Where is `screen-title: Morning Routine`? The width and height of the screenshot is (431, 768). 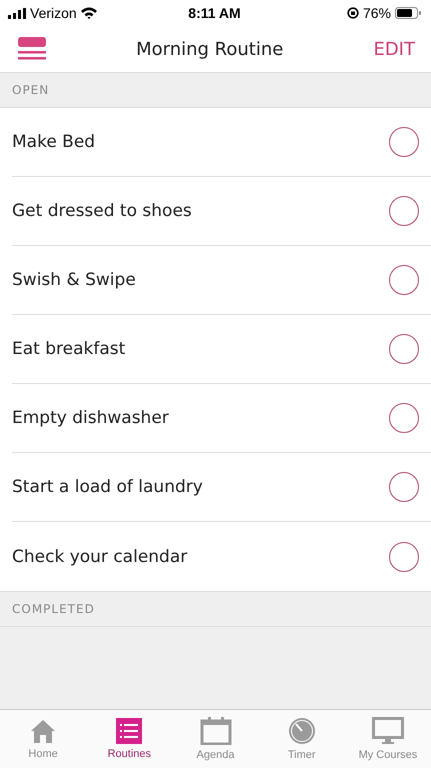
screen-title: Morning Routine is located at coordinates (210, 49).